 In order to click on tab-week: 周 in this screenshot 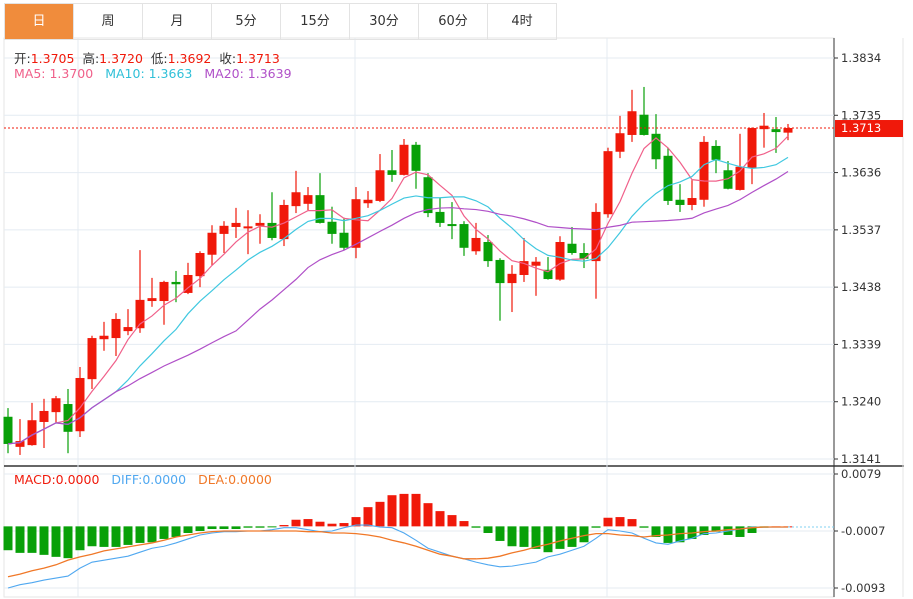, I will do `click(108, 21)`.